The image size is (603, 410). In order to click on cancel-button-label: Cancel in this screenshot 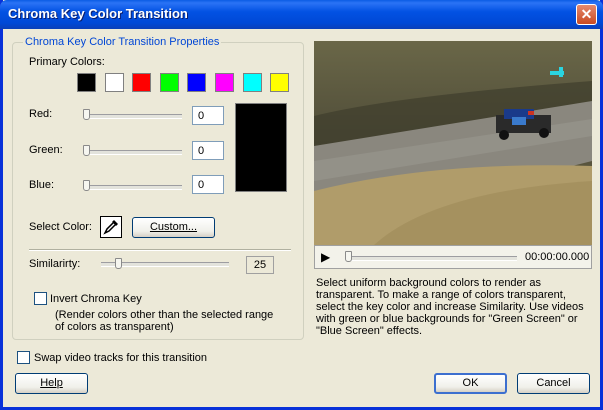, I will do `click(553, 383)`.